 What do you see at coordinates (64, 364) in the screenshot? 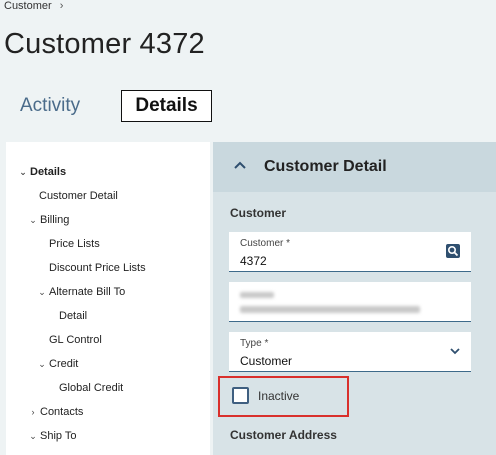
I see `nav-item-label: Credit` at bounding box center [64, 364].